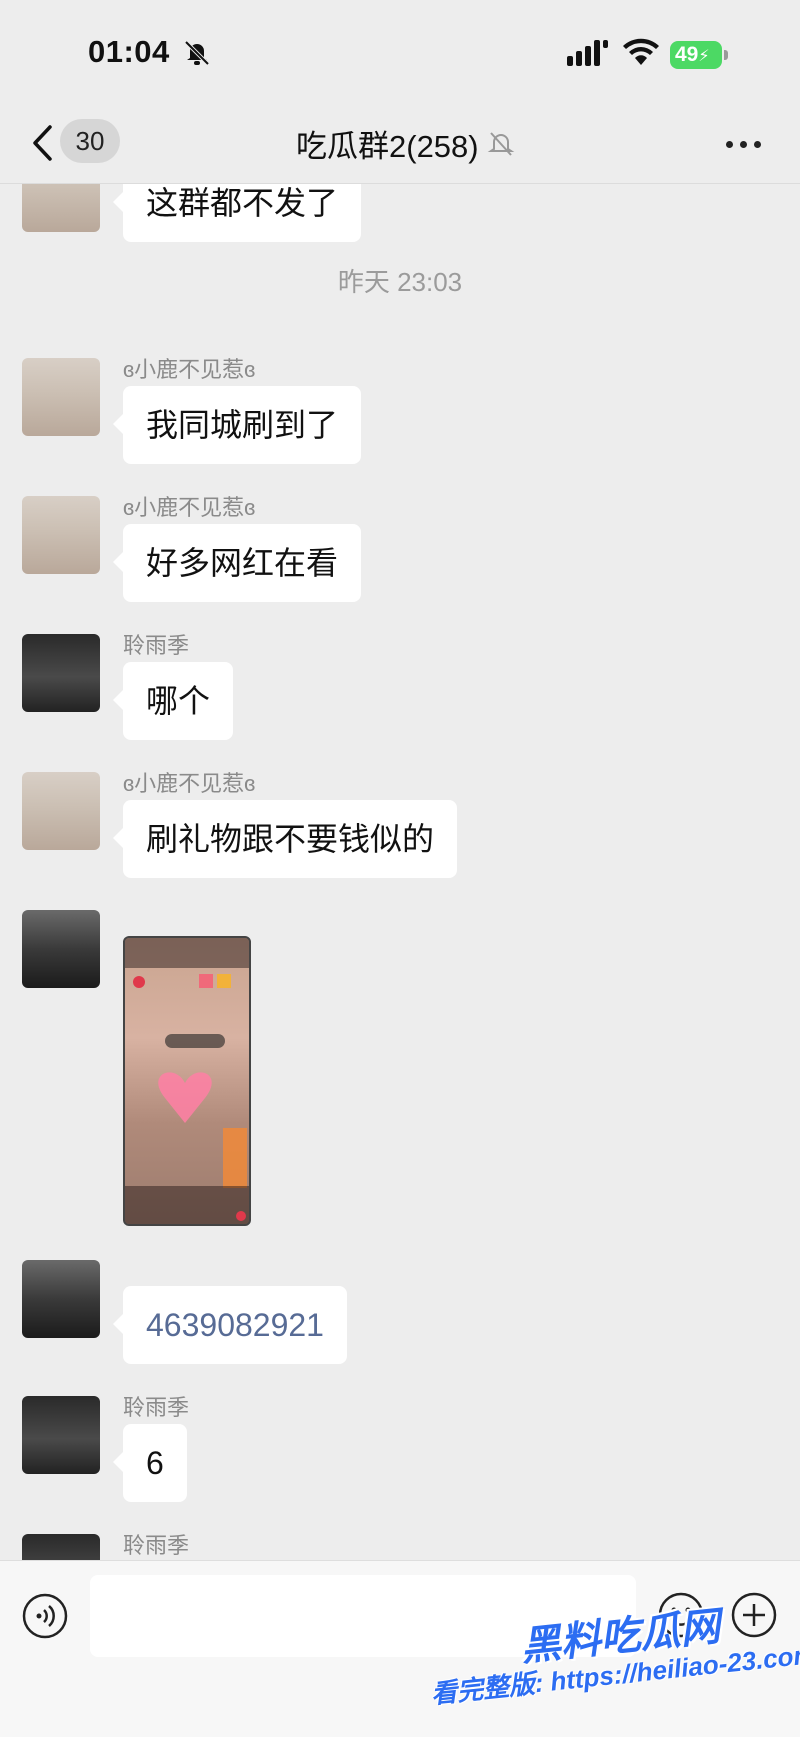  I want to click on mute-bell-icon, so click(500, 143).